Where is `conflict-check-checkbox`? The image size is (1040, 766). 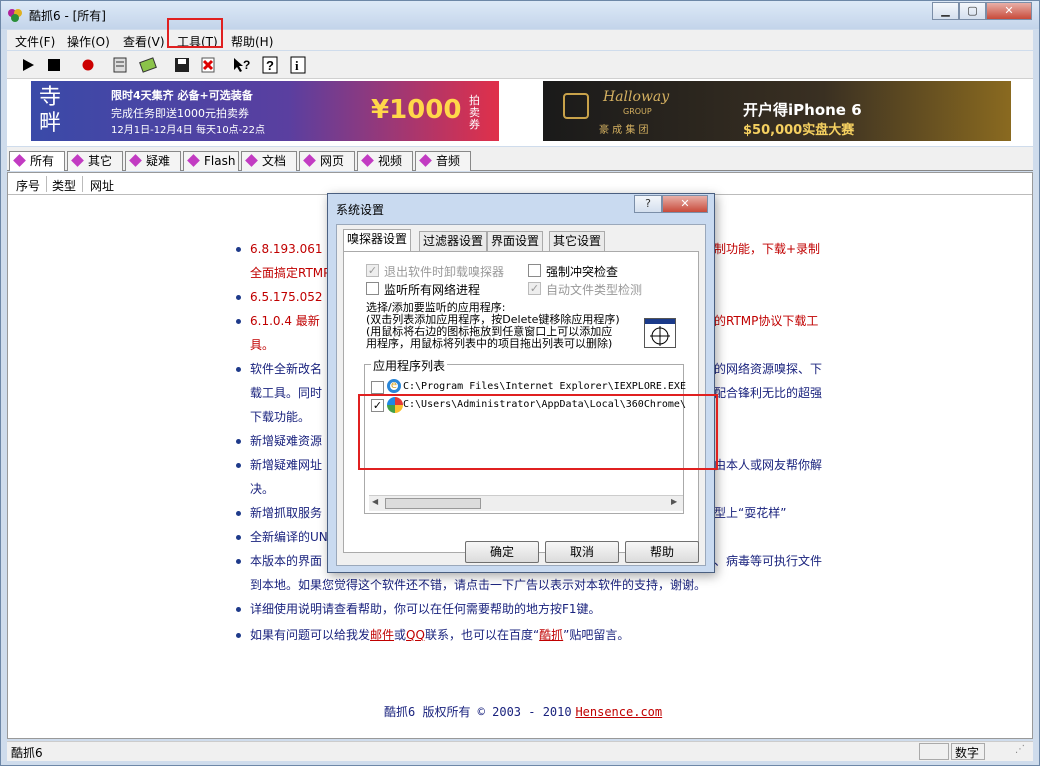 conflict-check-checkbox is located at coordinates (534, 270).